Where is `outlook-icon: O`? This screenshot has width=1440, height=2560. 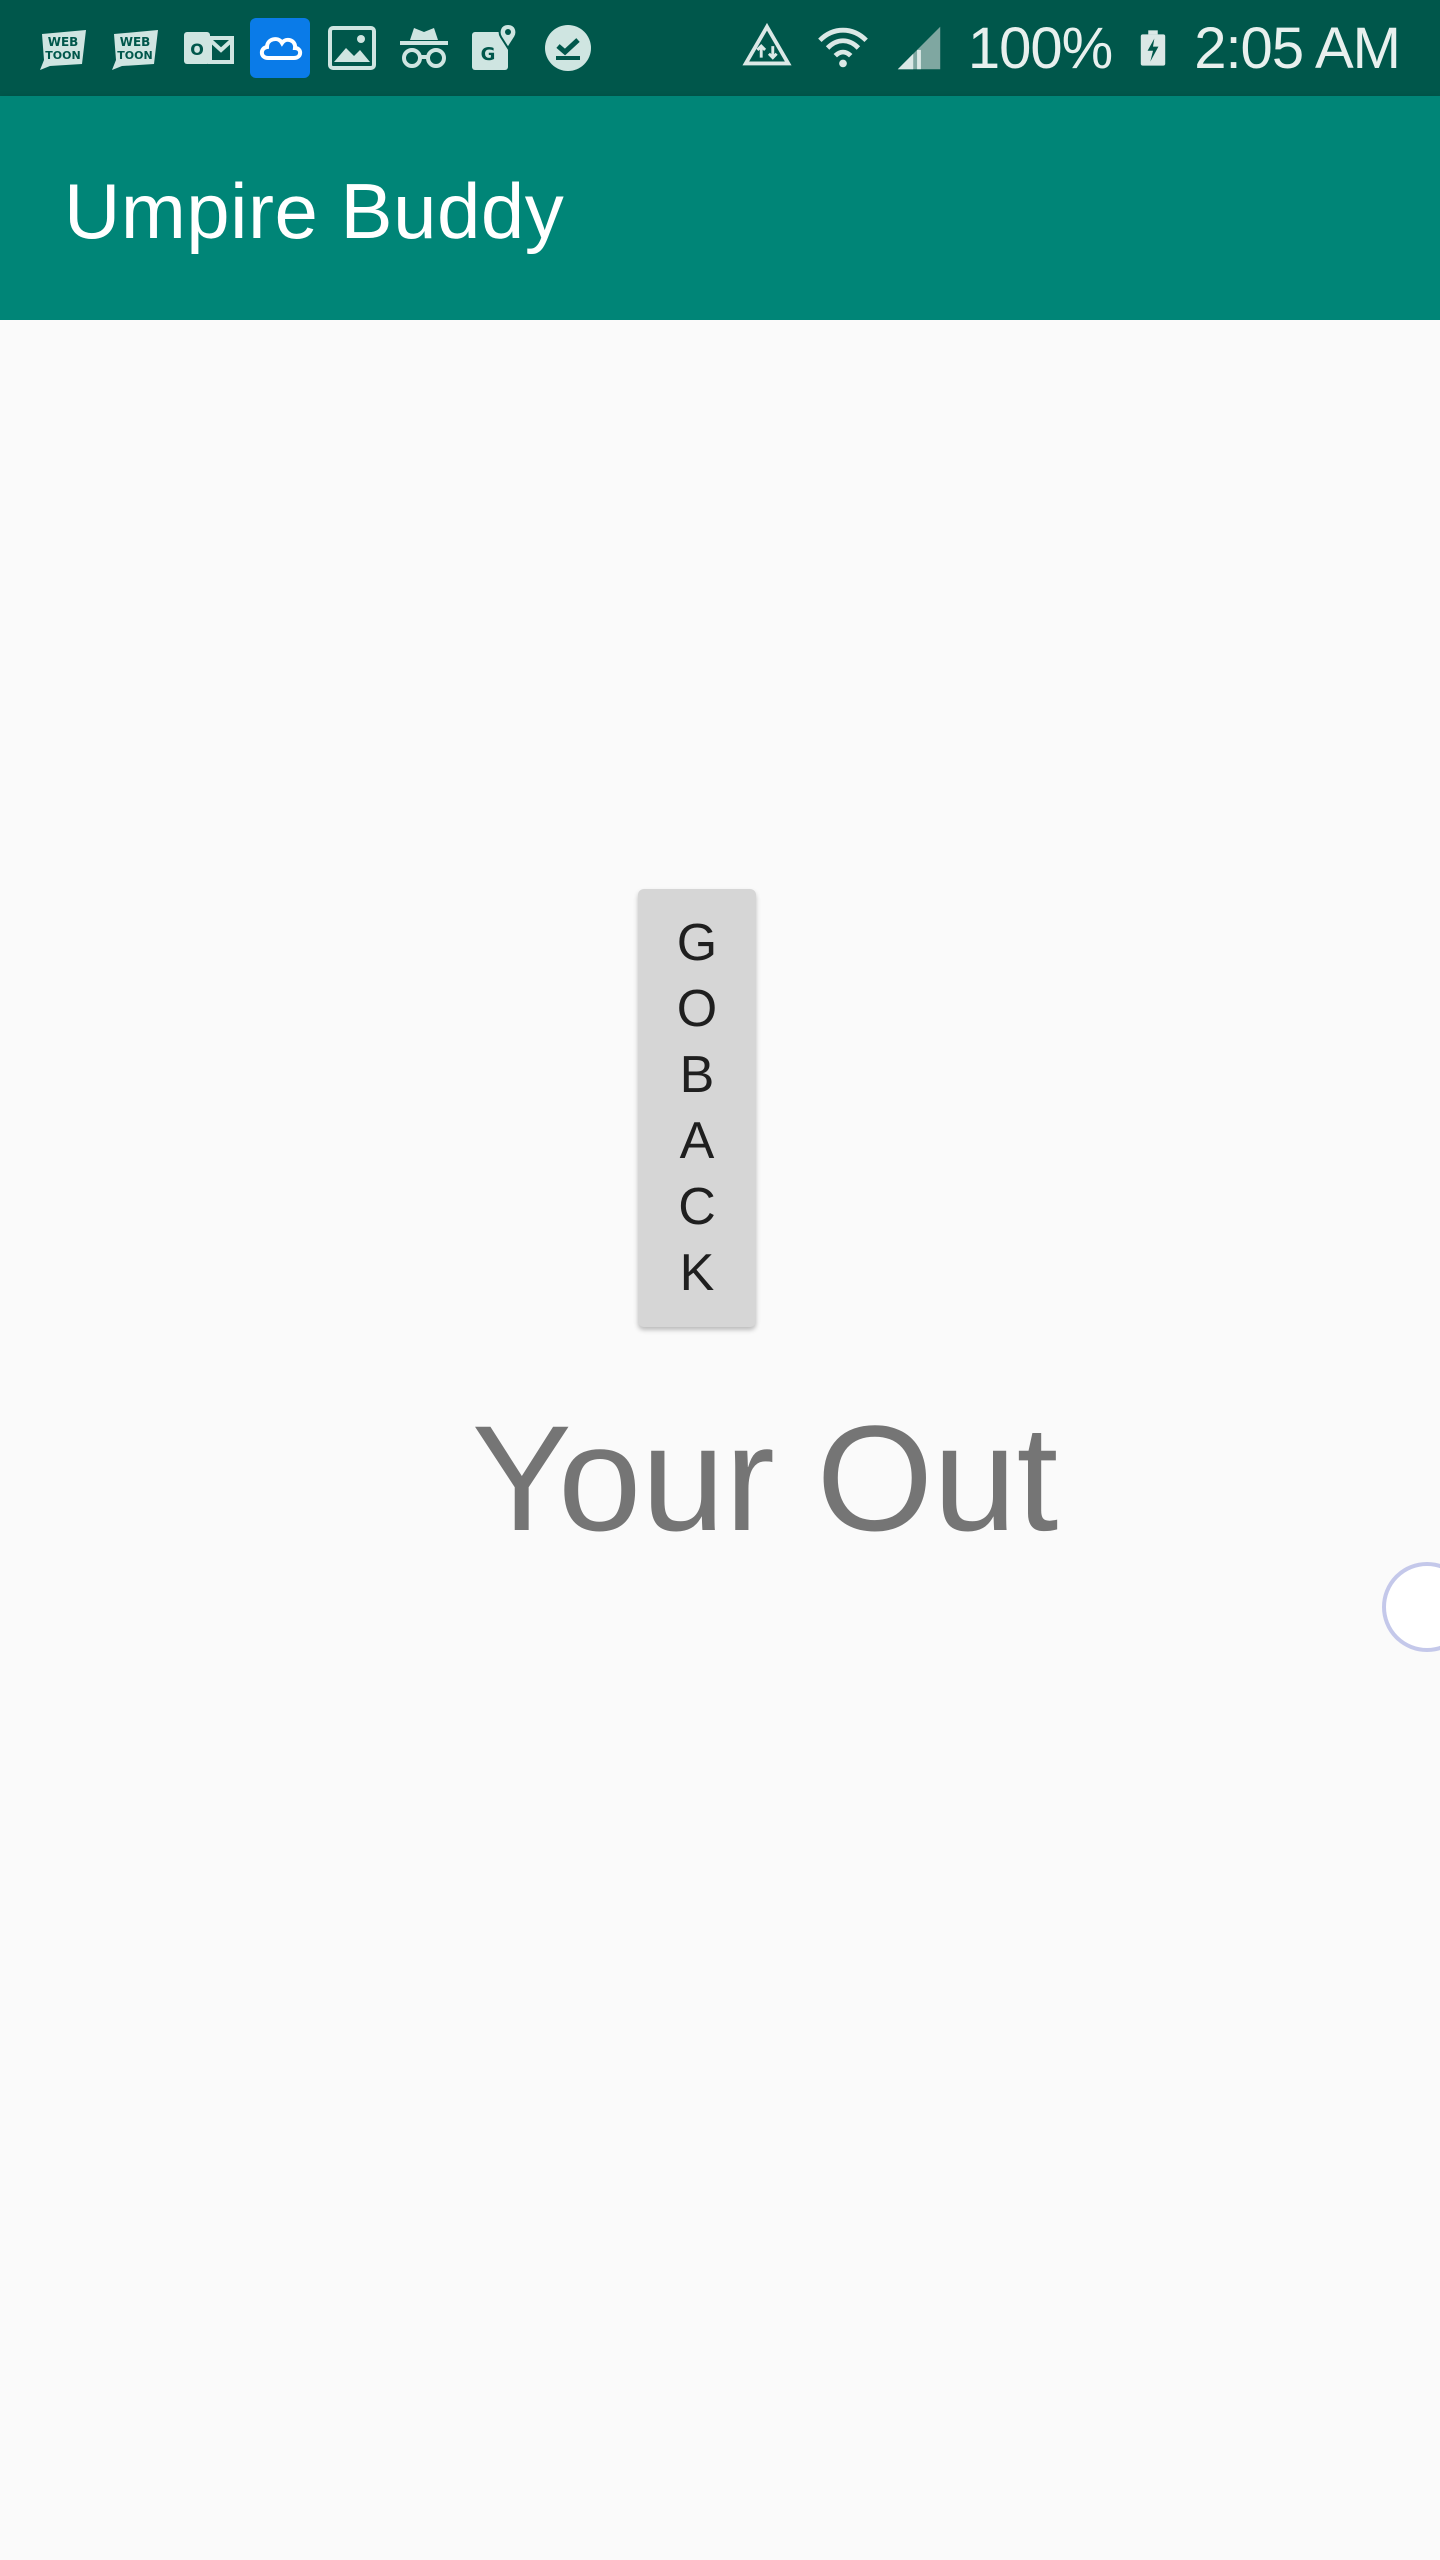 outlook-icon: O is located at coordinates (208, 48).